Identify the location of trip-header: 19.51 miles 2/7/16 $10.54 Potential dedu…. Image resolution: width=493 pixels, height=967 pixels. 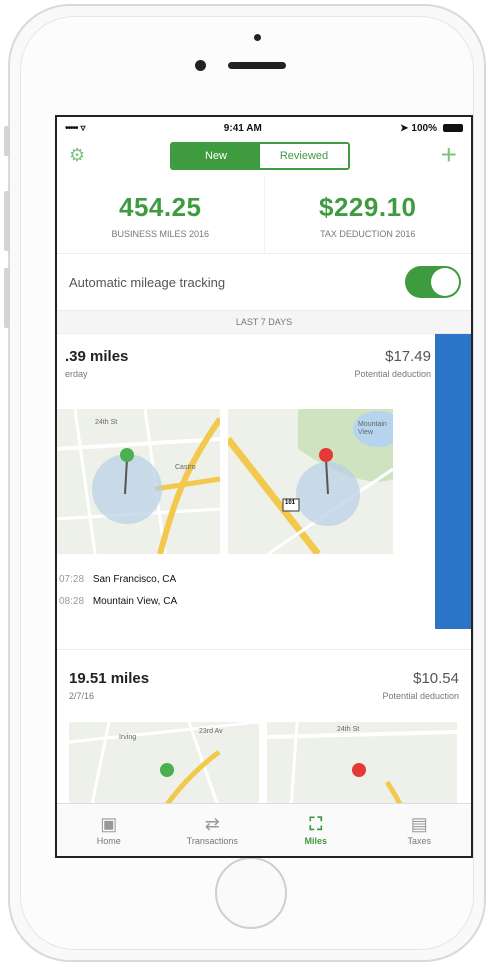
(264, 675).